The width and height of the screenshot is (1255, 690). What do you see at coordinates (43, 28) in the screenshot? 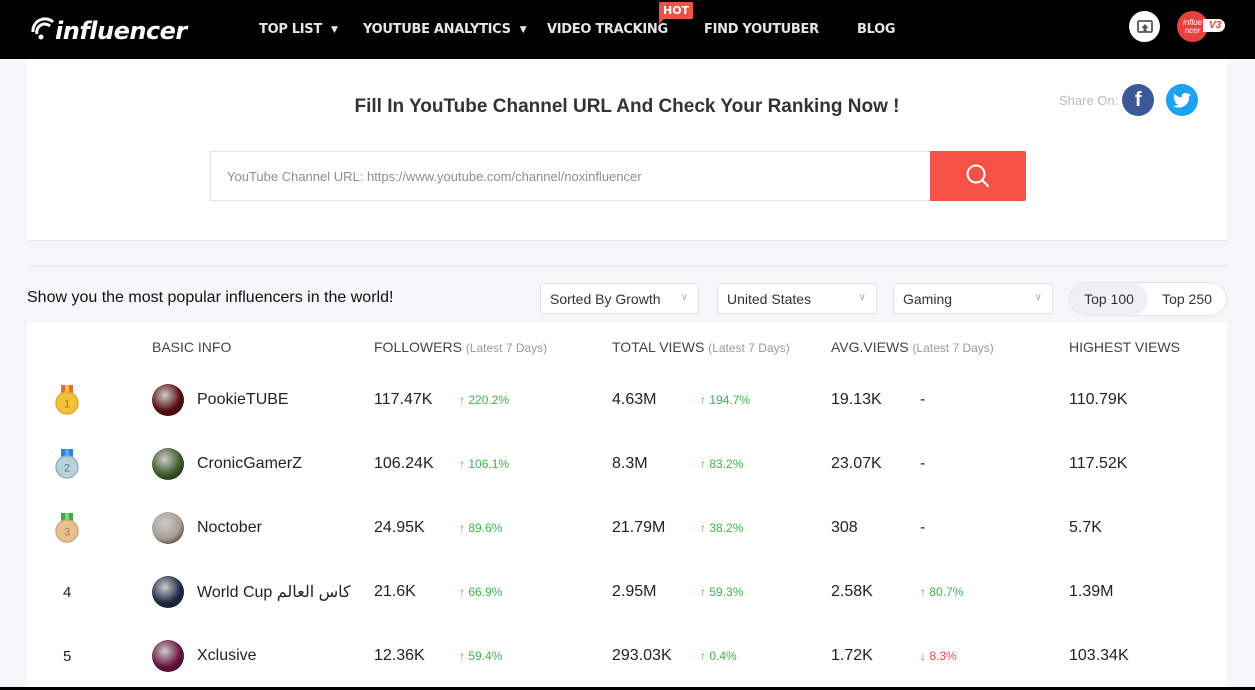
I see `logo-signal-icon` at bounding box center [43, 28].